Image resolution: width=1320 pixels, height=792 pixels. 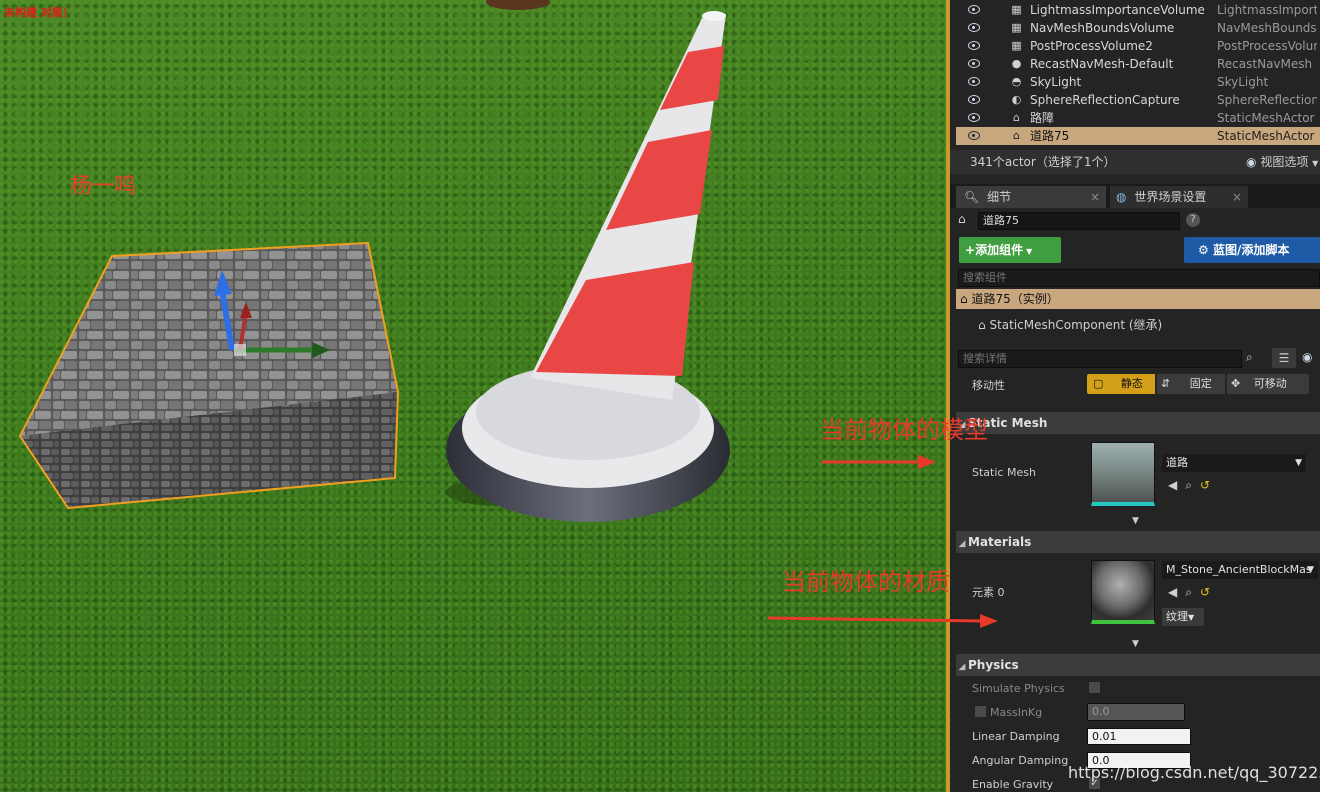 What do you see at coordinates (1267, 10) in the screenshot?
I see `actor-type: LightmassImporta` at bounding box center [1267, 10].